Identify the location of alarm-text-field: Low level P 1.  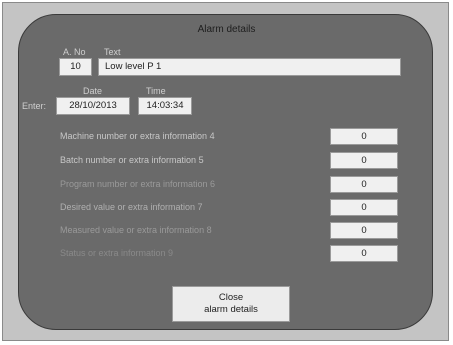
(249, 67).